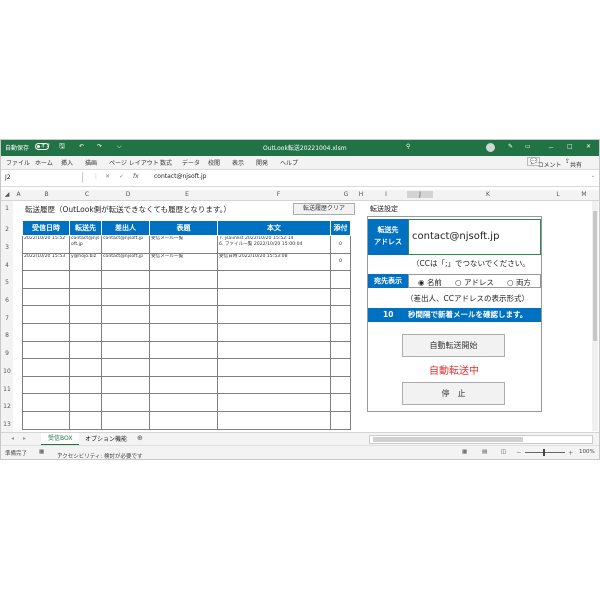  What do you see at coordinates (551, 147) in the screenshot?
I see `minimize-button: －` at bounding box center [551, 147].